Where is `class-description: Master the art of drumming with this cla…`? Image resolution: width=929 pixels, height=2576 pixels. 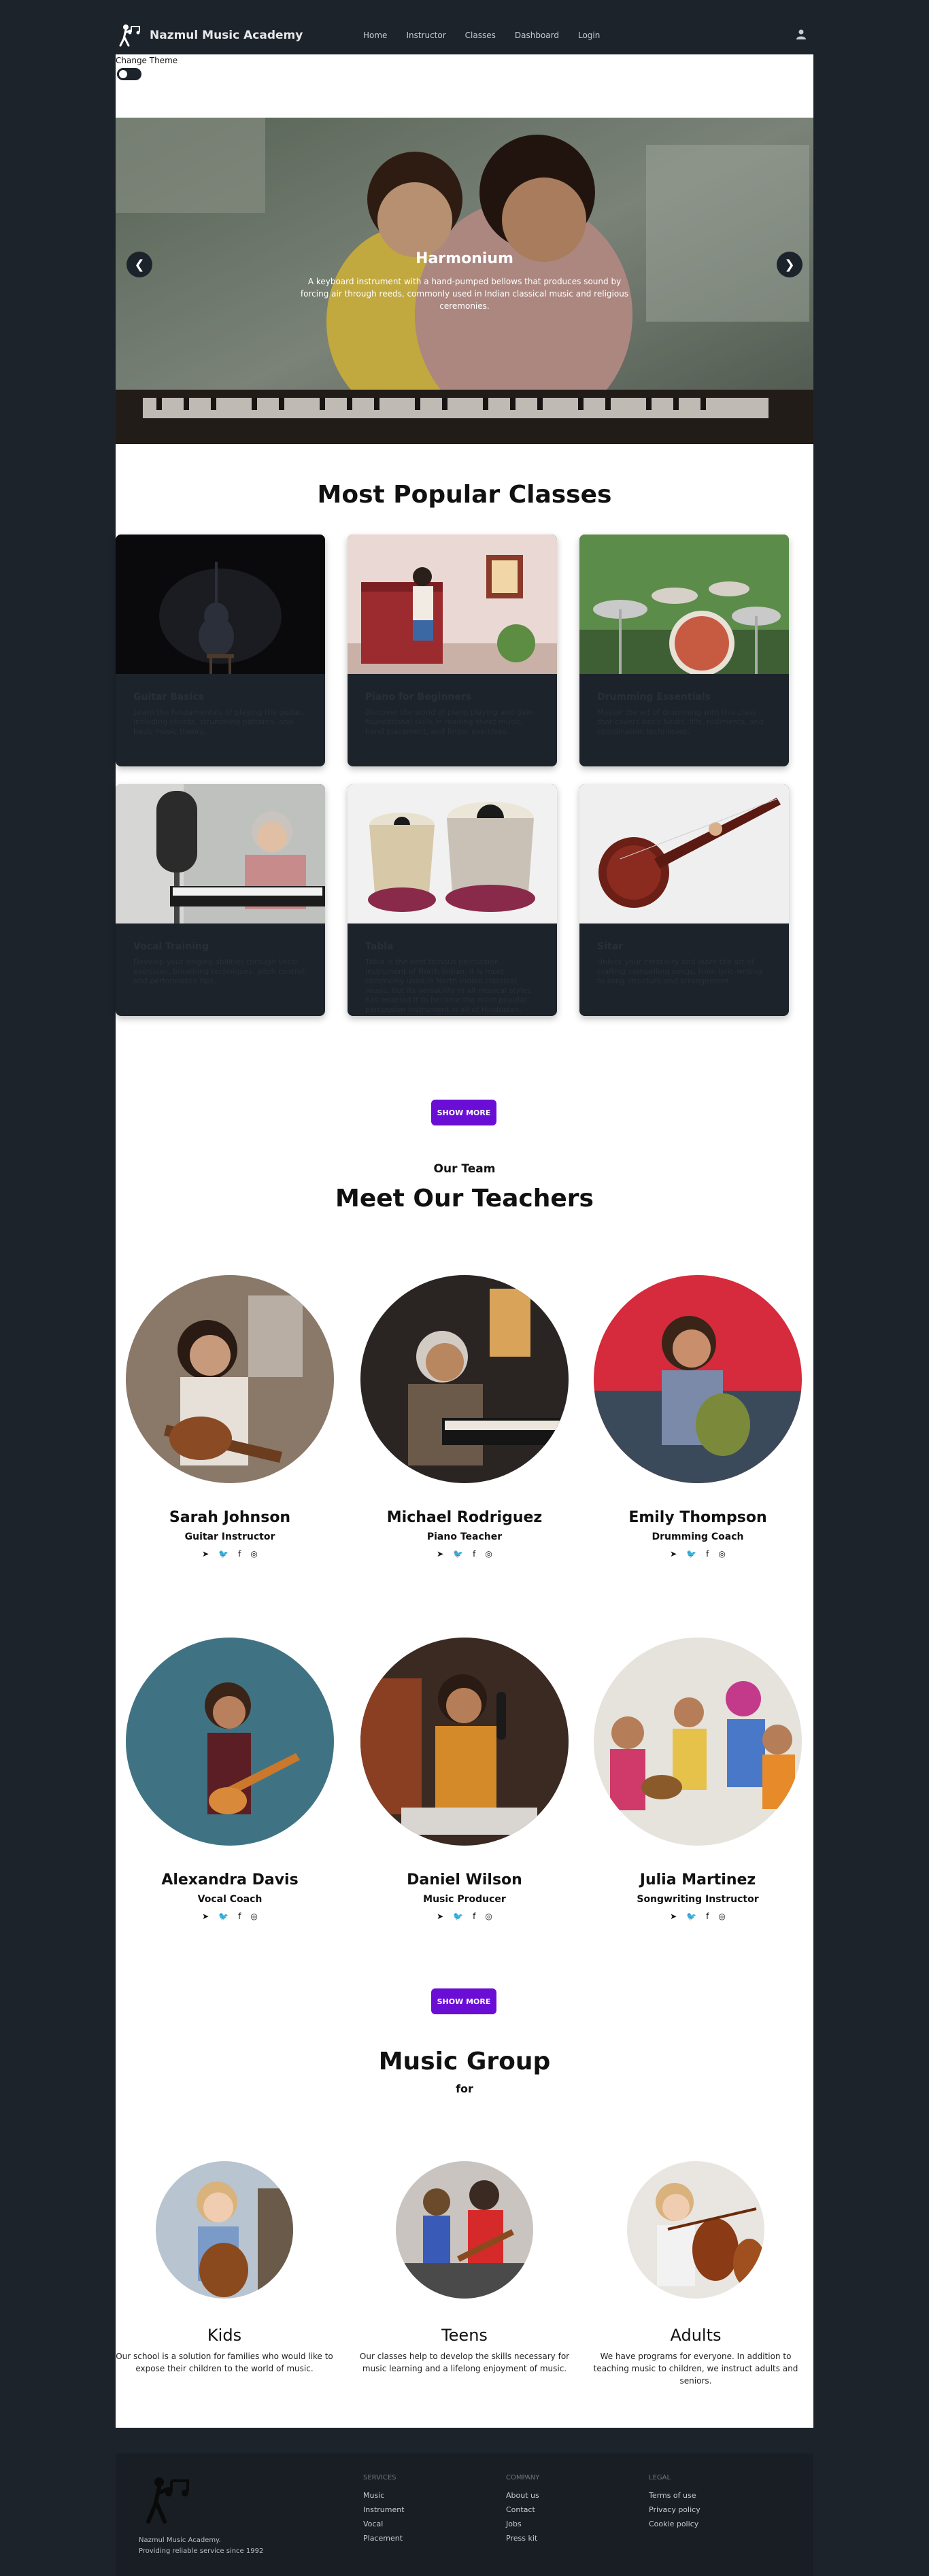 class-description: Master the art of drumming with this cla… is located at coordinates (680, 722).